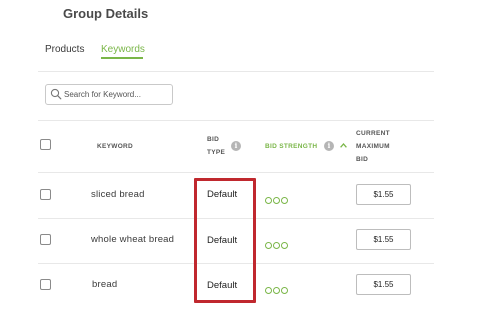  I want to click on chevron-up-icon, so click(343, 145).